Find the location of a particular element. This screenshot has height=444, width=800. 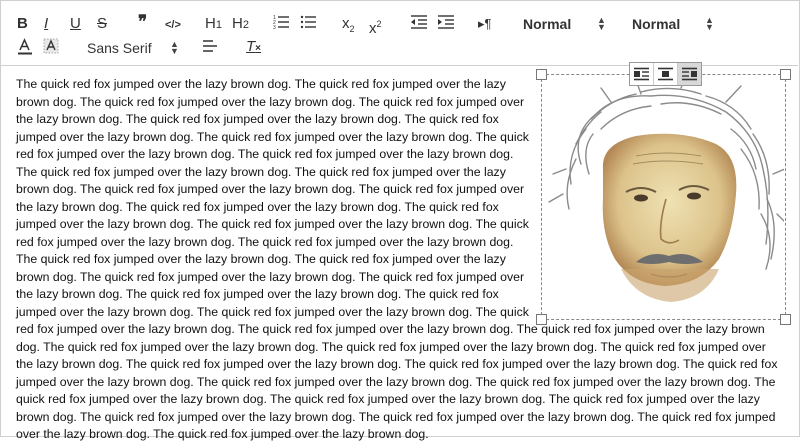

underline-button: U is located at coordinates (75, 24).